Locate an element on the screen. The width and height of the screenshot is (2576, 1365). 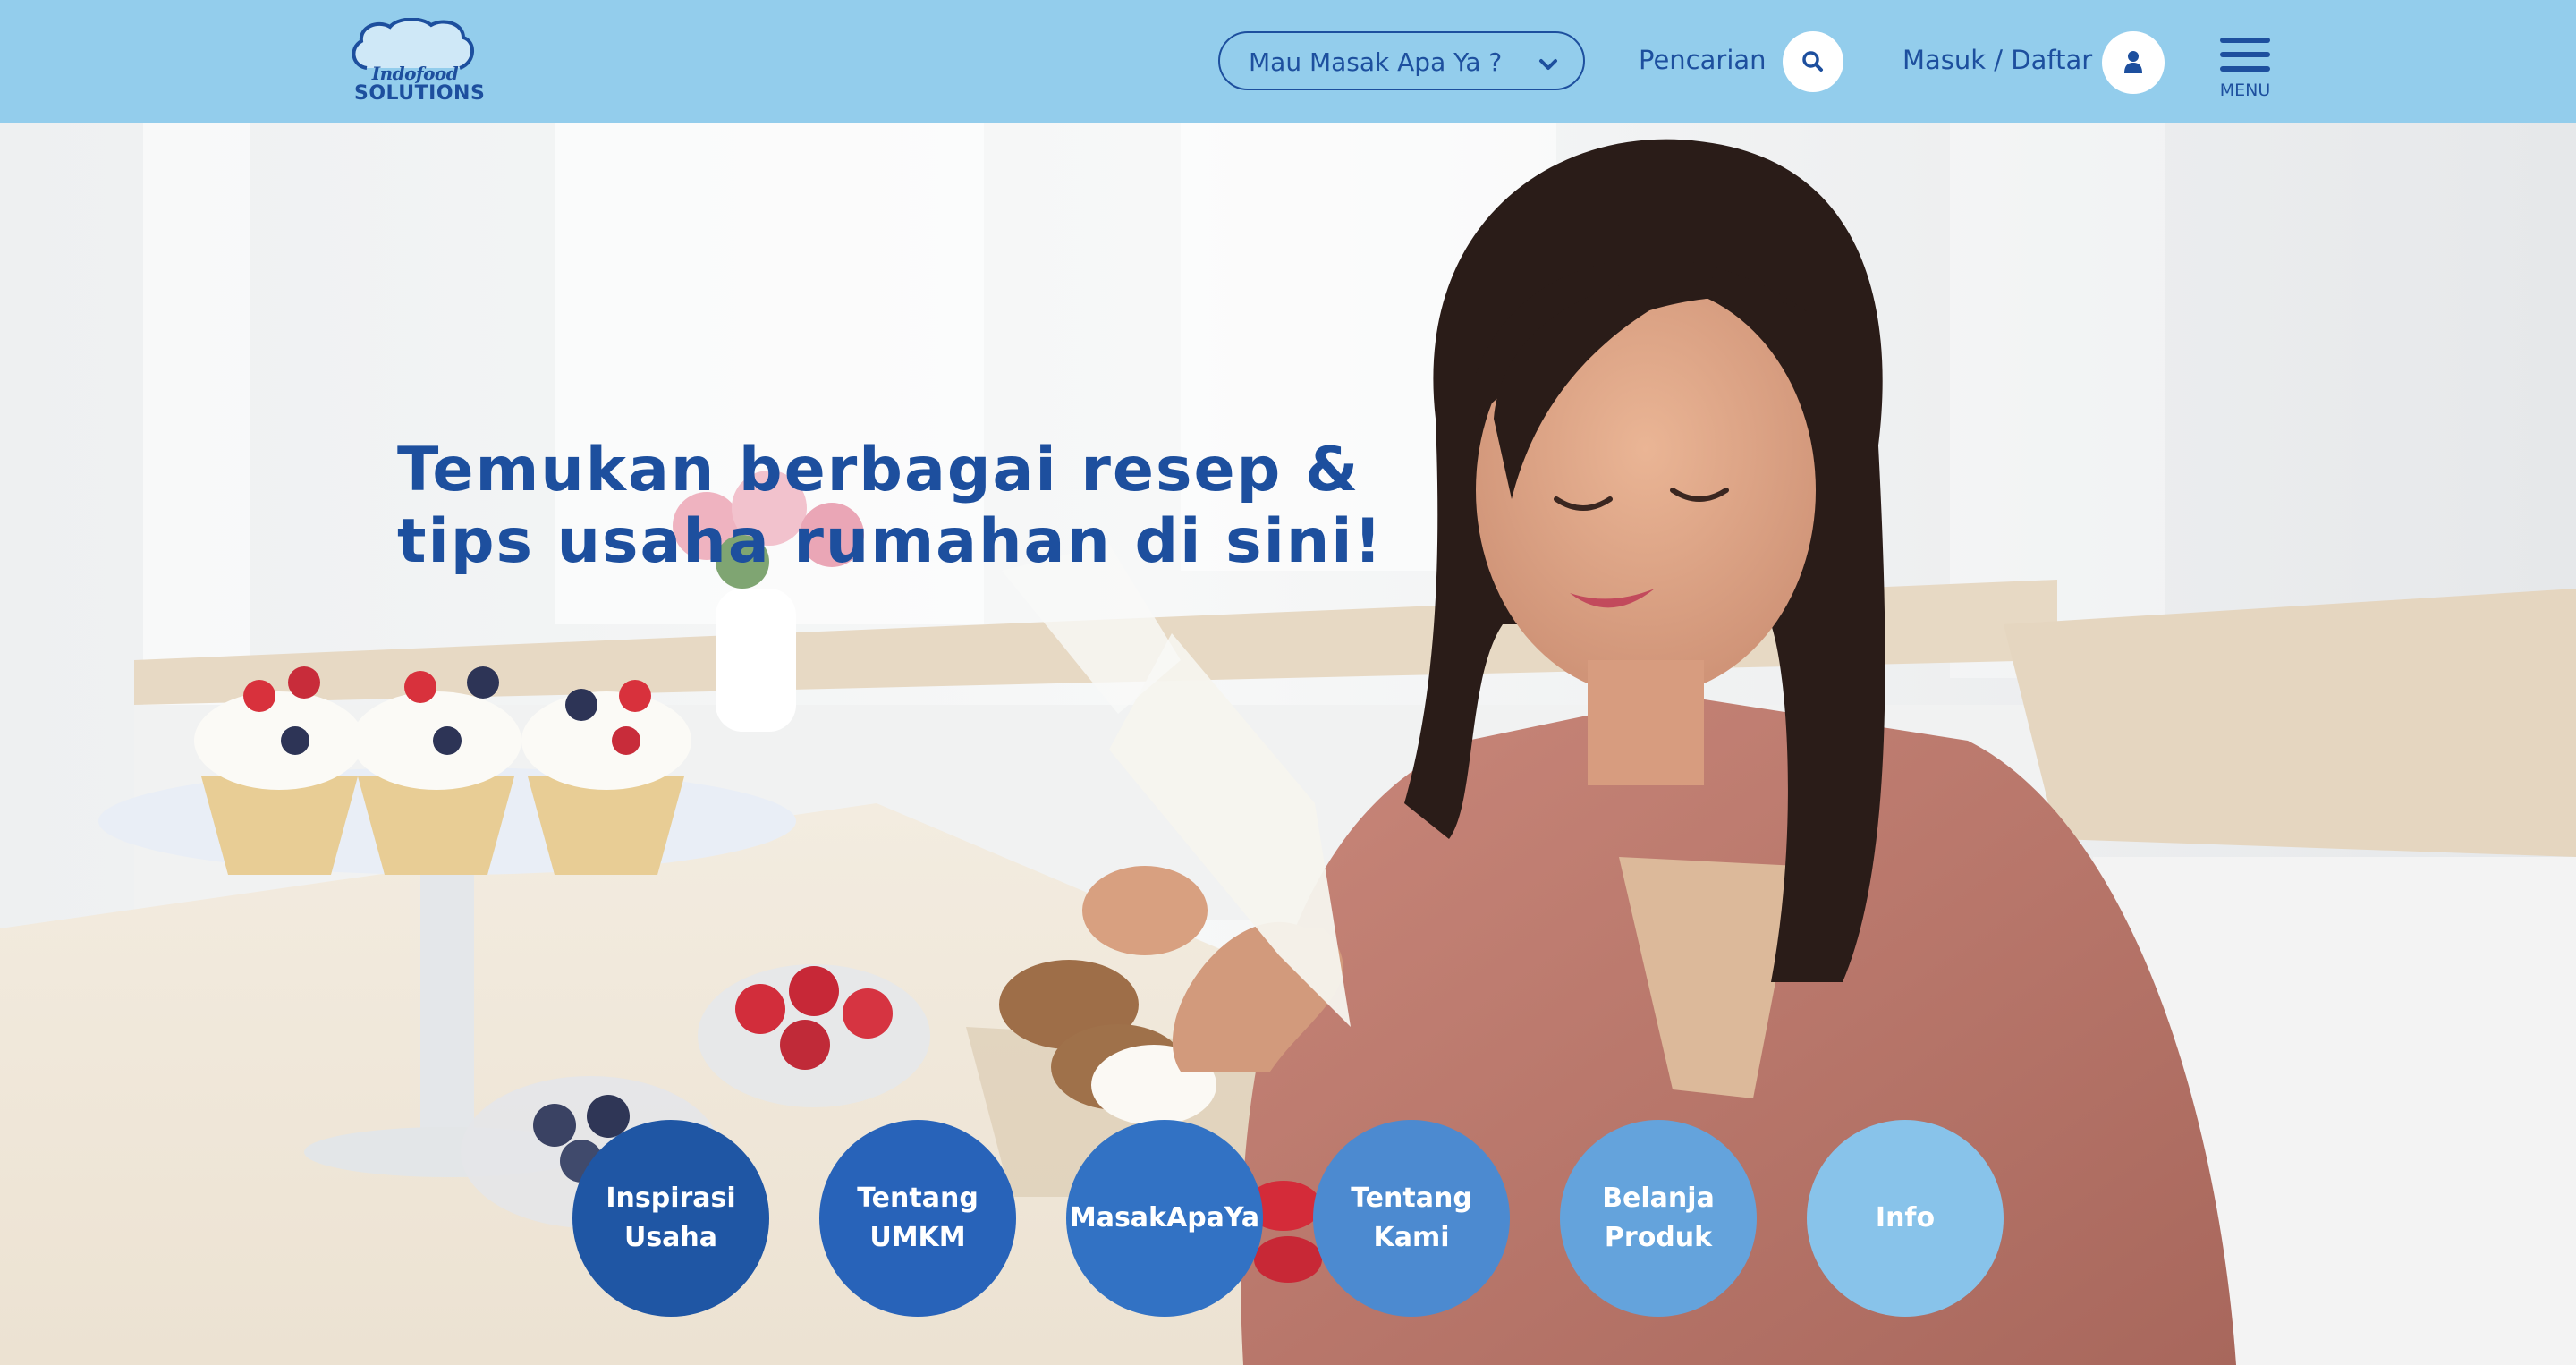
menu-button: MENU is located at coordinates (2245, 68).